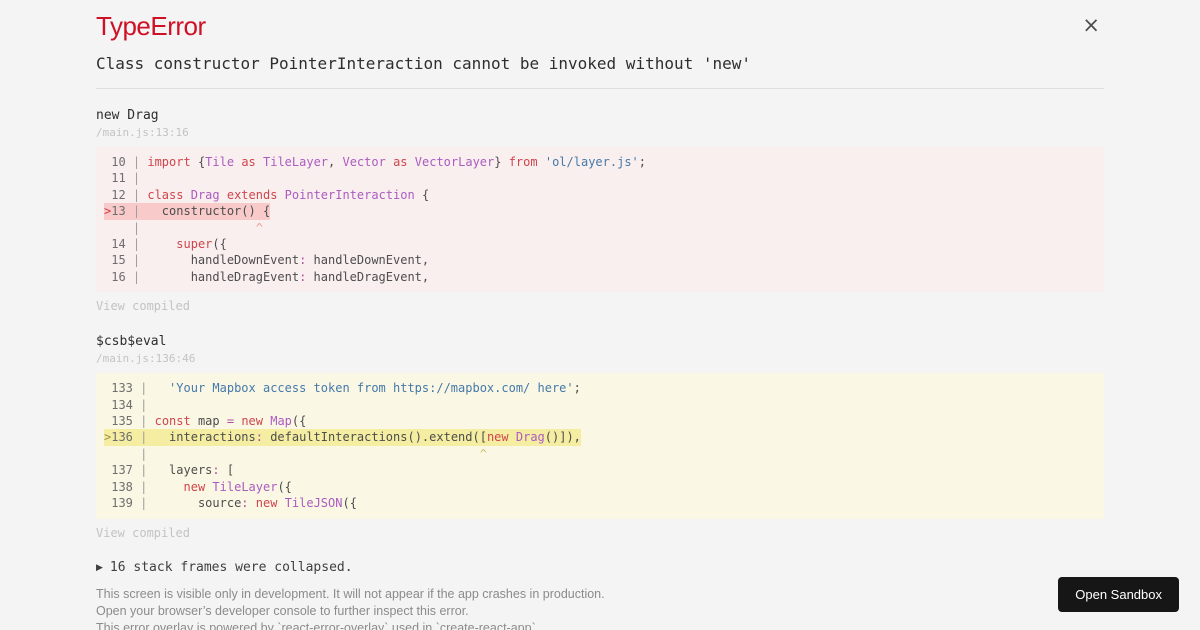 This screenshot has width=1200, height=630. I want to click on line-number: 15, so click(118, 260).